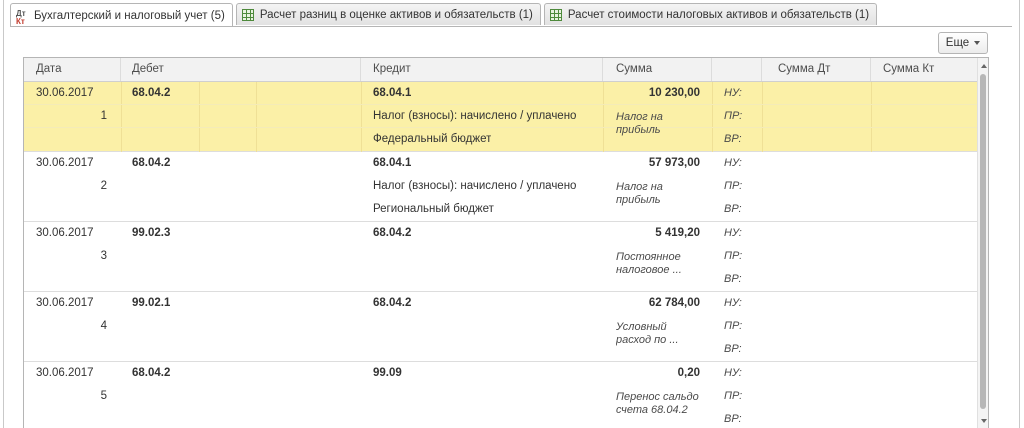  I want to click on column-header-sum-dt: Сумма Дт, so click(816, 69).